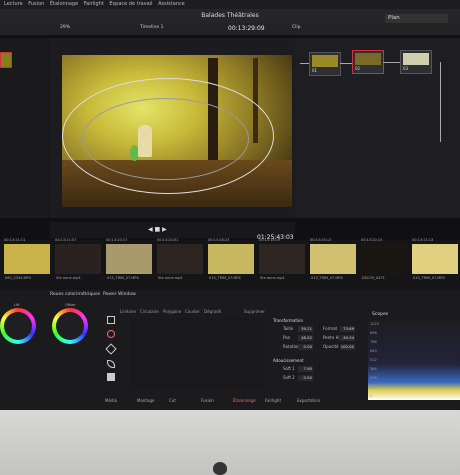 Image resolution: width=460 pixels, height=475 pixels. What do you see at coordinates (172, 311) in the screenshot?
I see `tab-polygon: Polygone` at bounding box center [172, 311].